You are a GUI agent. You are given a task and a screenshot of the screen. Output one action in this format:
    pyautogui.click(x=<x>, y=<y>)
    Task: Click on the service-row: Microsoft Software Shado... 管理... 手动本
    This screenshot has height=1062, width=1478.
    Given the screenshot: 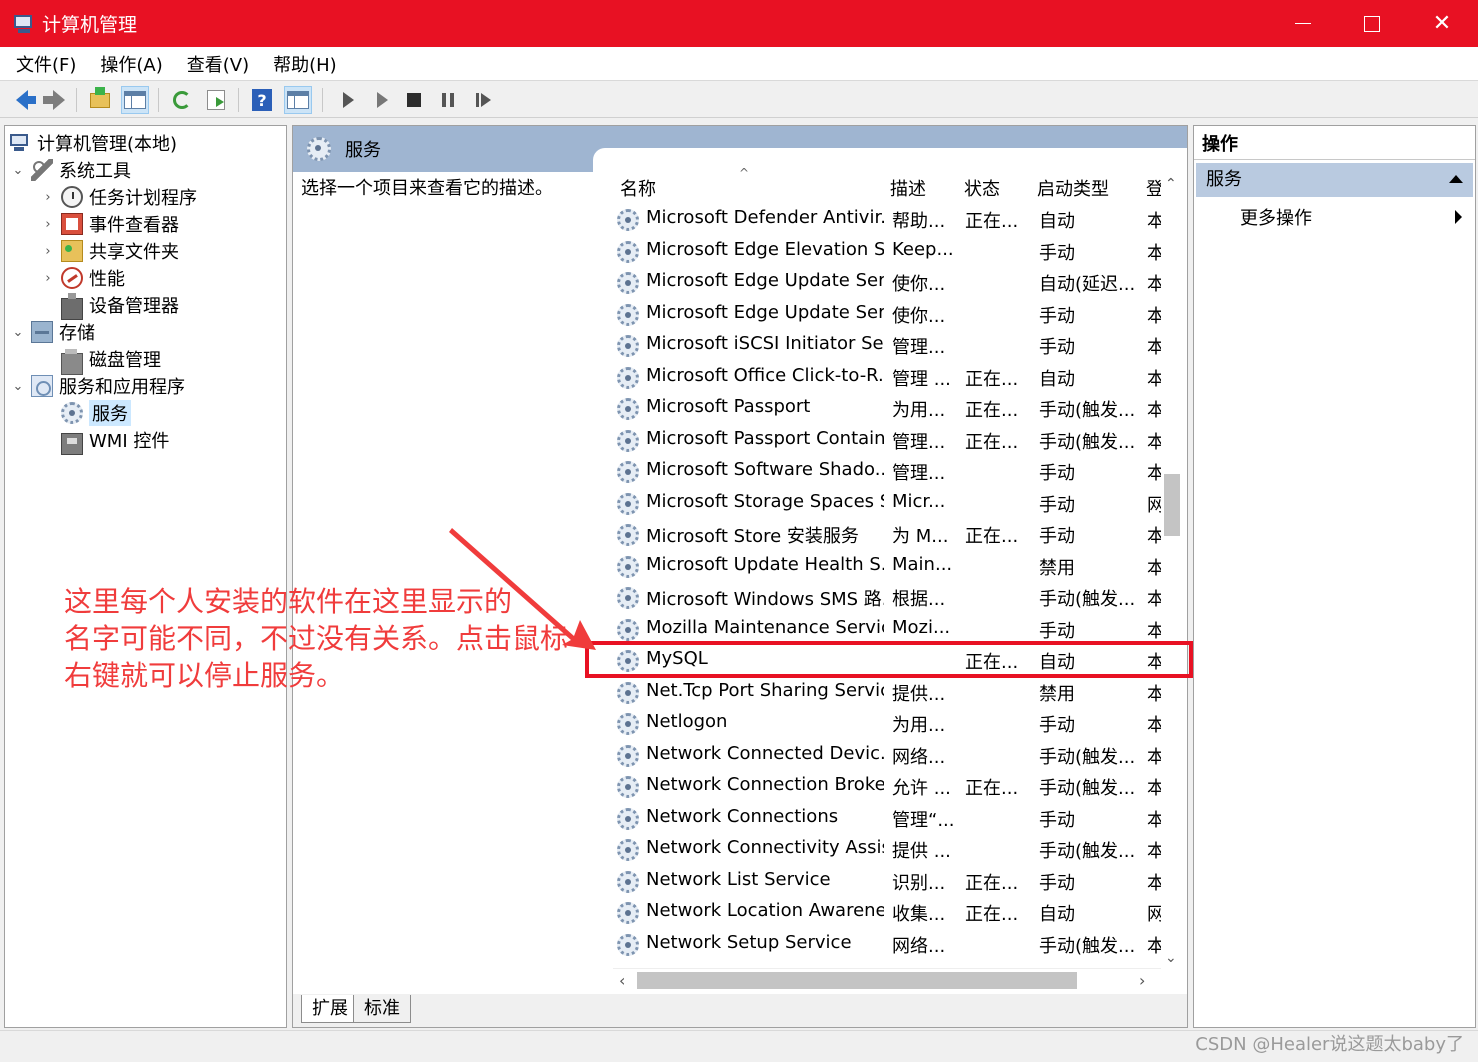 What is the action you would take?
    pyautogui.click(x=888, y=472)
    